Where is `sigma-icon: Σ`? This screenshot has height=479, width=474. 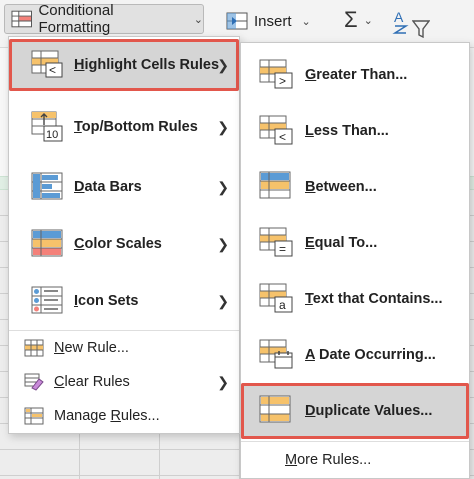
sigma-icon: Σ is located at coordinates (351, 19).